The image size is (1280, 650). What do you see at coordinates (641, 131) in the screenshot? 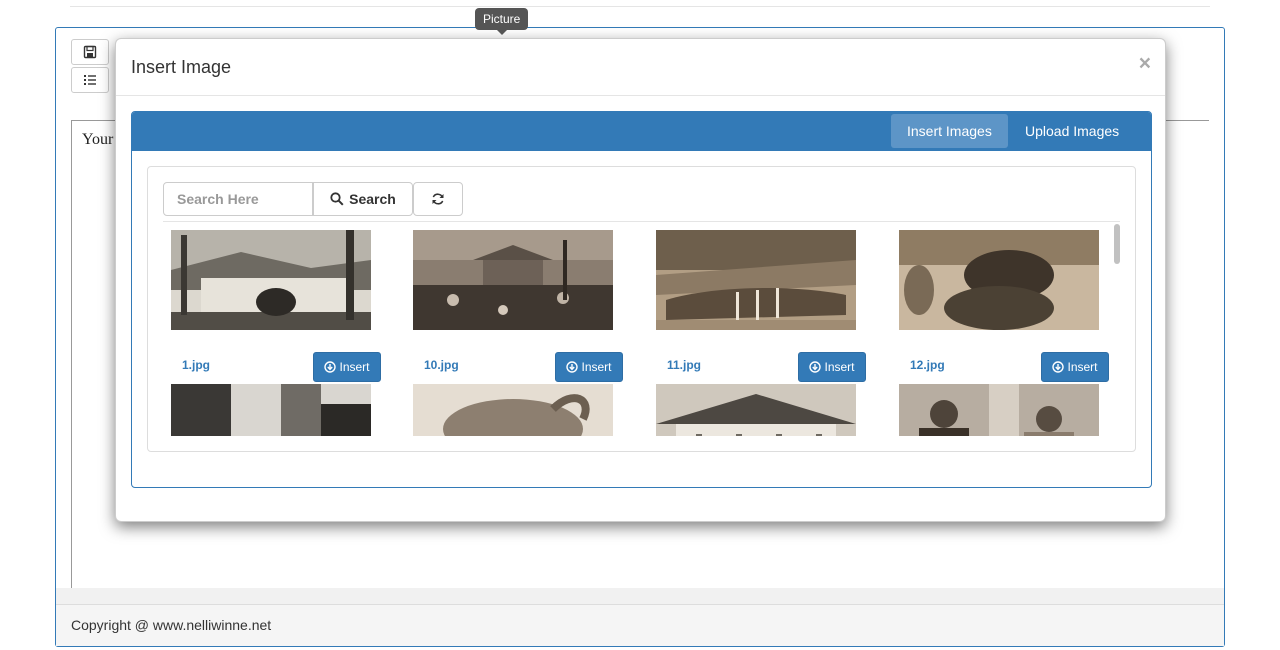
I see `panel-tabs: Insert Images Upload Images` at bounding box center [641, 131].